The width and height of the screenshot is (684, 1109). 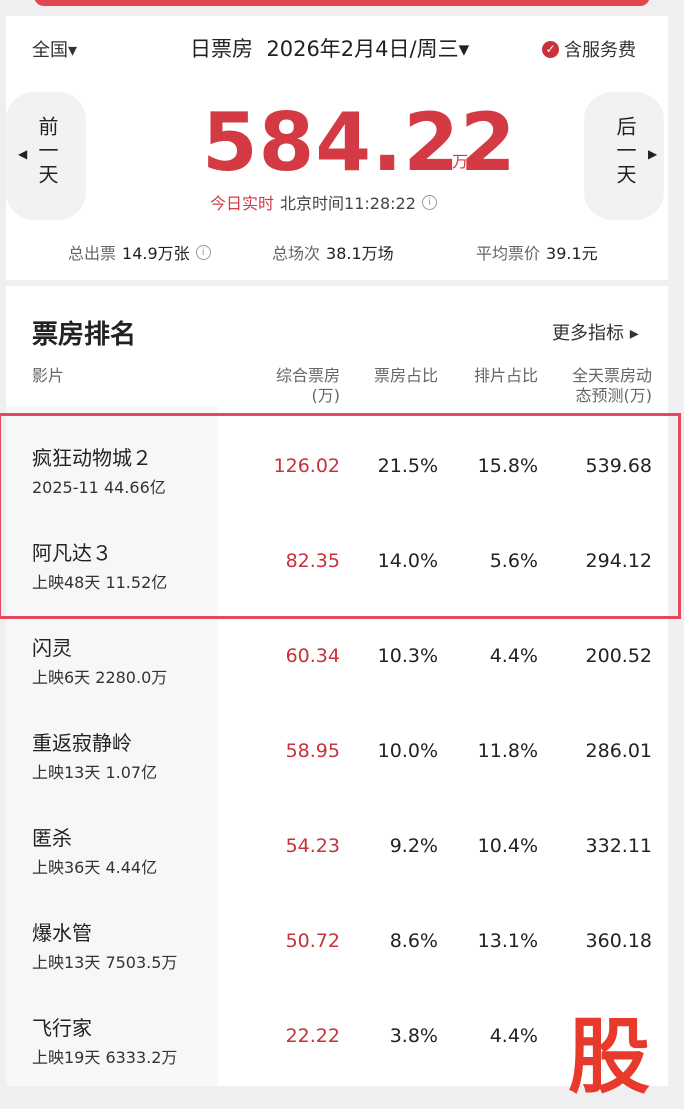 I want to click on movie-name: 飞行家, so click(x=62, y=1028).